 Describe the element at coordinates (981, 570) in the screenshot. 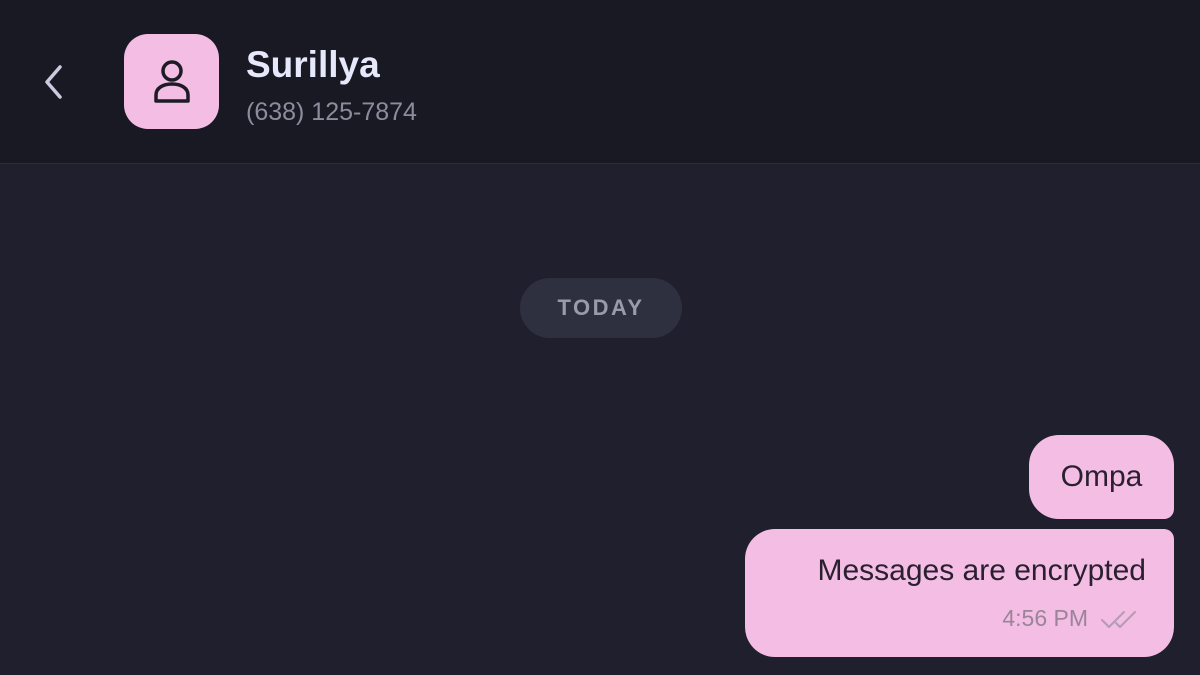

I see `message-text: Messages are encrypted` at that location.